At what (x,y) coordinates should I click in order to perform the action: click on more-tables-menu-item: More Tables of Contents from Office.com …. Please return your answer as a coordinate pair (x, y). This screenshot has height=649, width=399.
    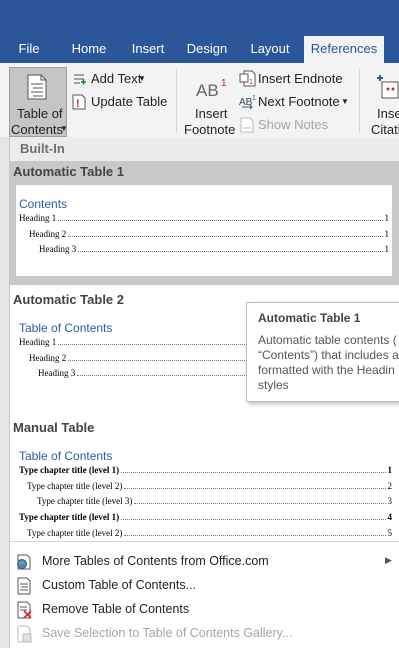
    Looking at the image, I should click on (204, 562).